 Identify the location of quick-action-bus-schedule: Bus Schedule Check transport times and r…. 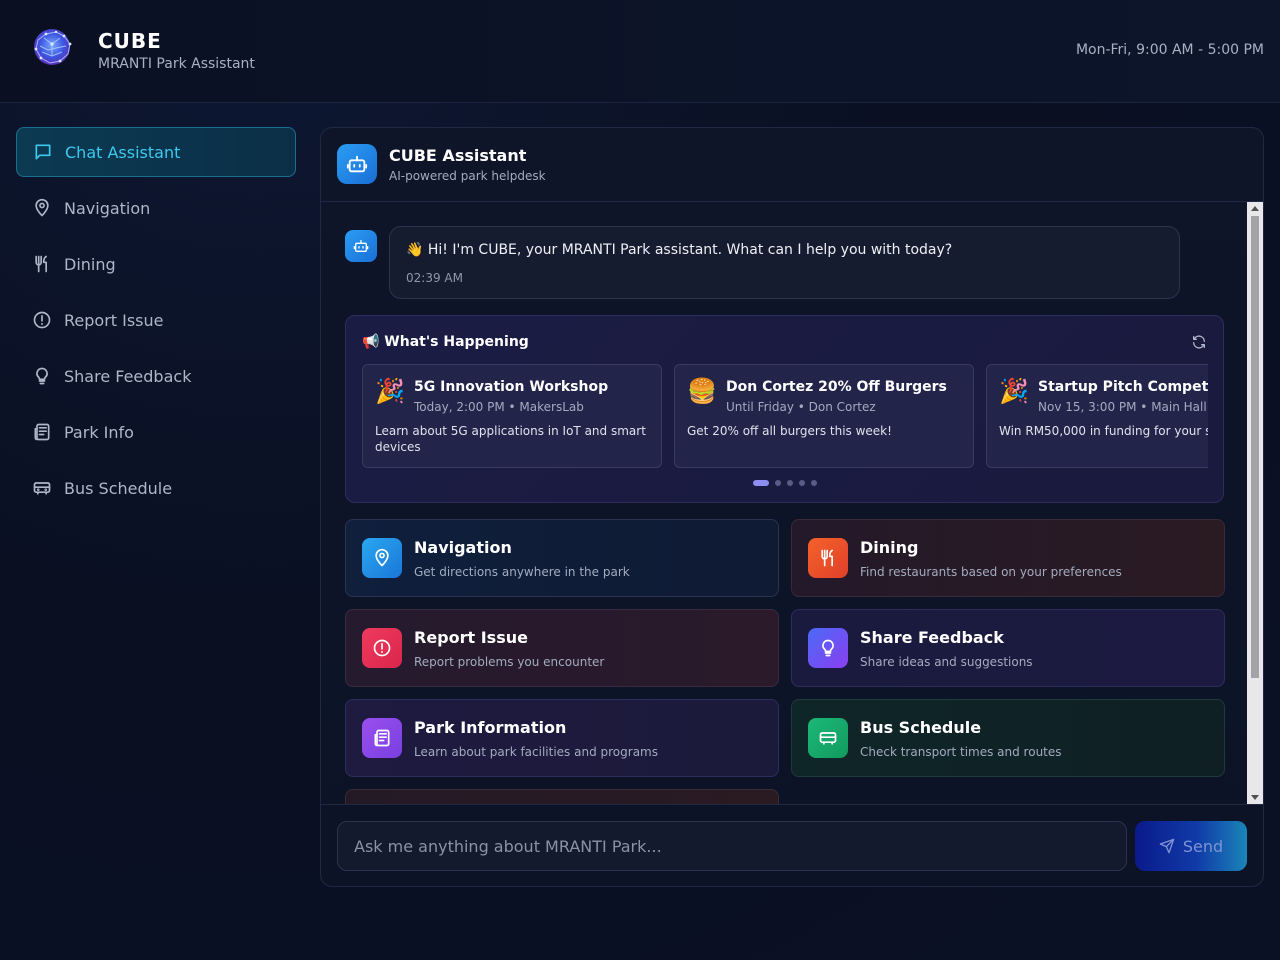
(1008, 738).